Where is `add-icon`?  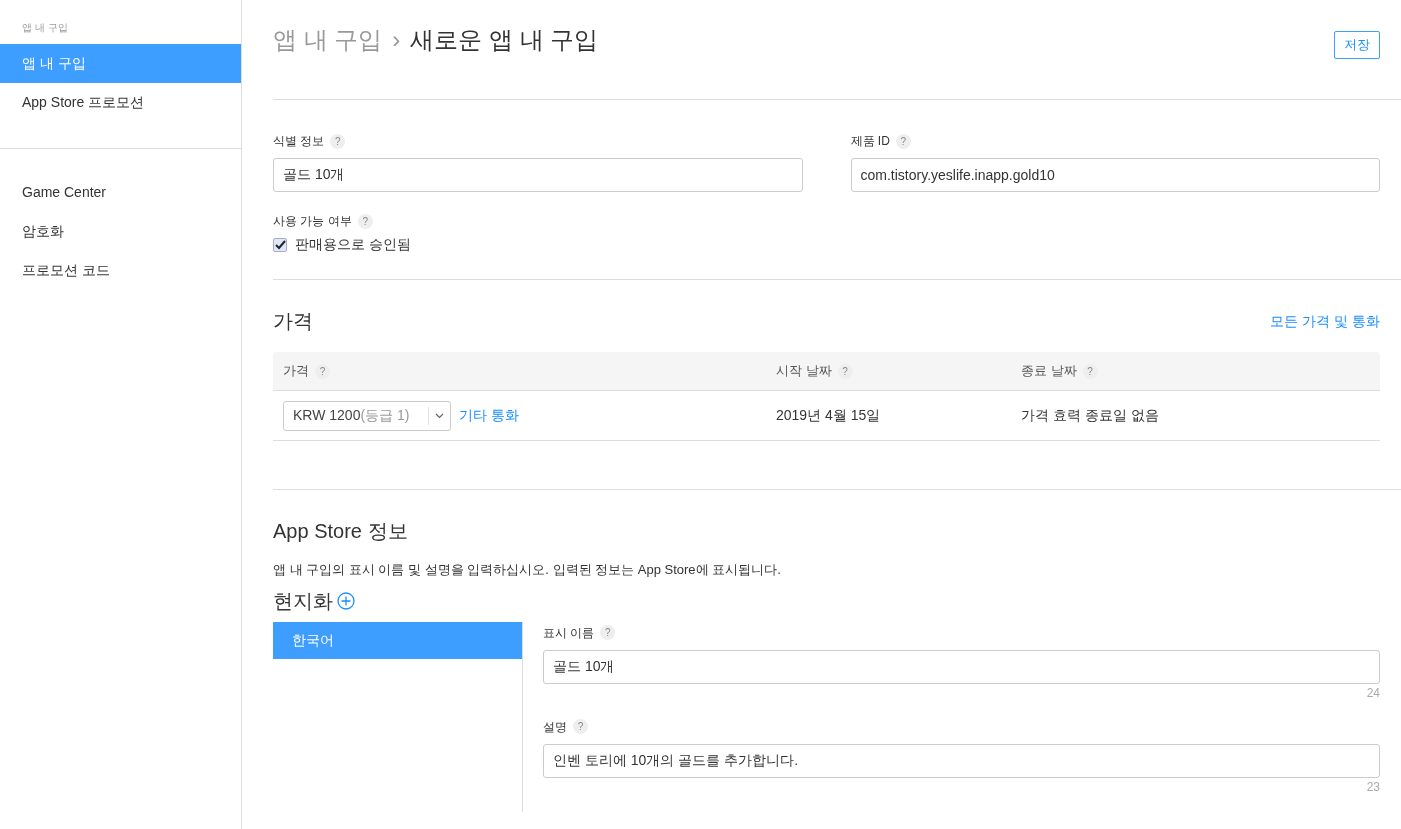
add-icon is located at coordinates (346, 600).